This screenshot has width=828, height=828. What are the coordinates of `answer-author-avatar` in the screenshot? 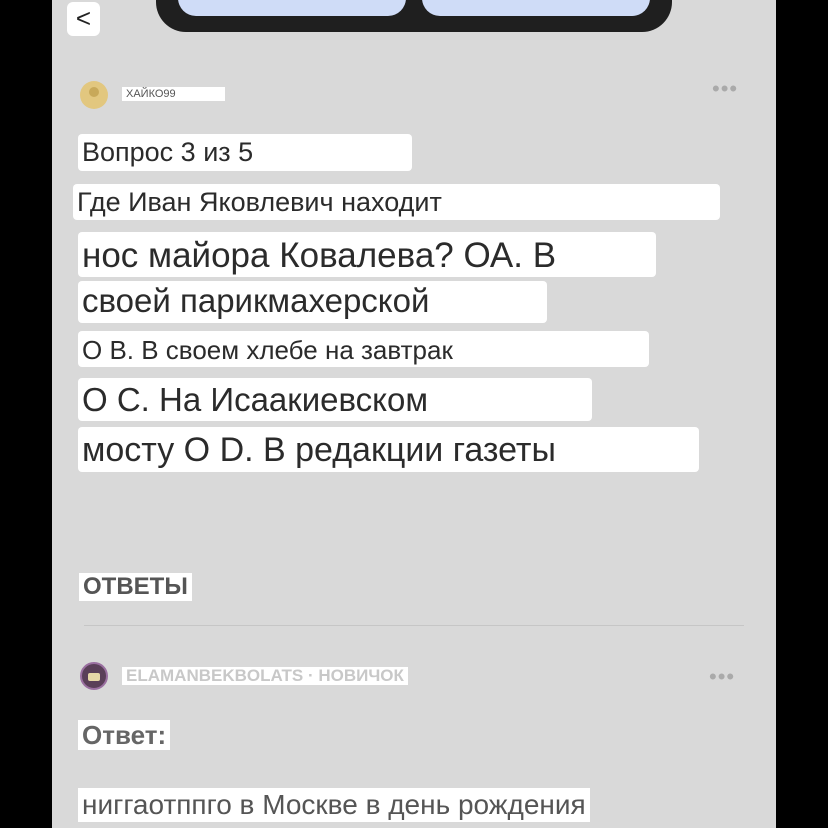 It's located at (94, 676).